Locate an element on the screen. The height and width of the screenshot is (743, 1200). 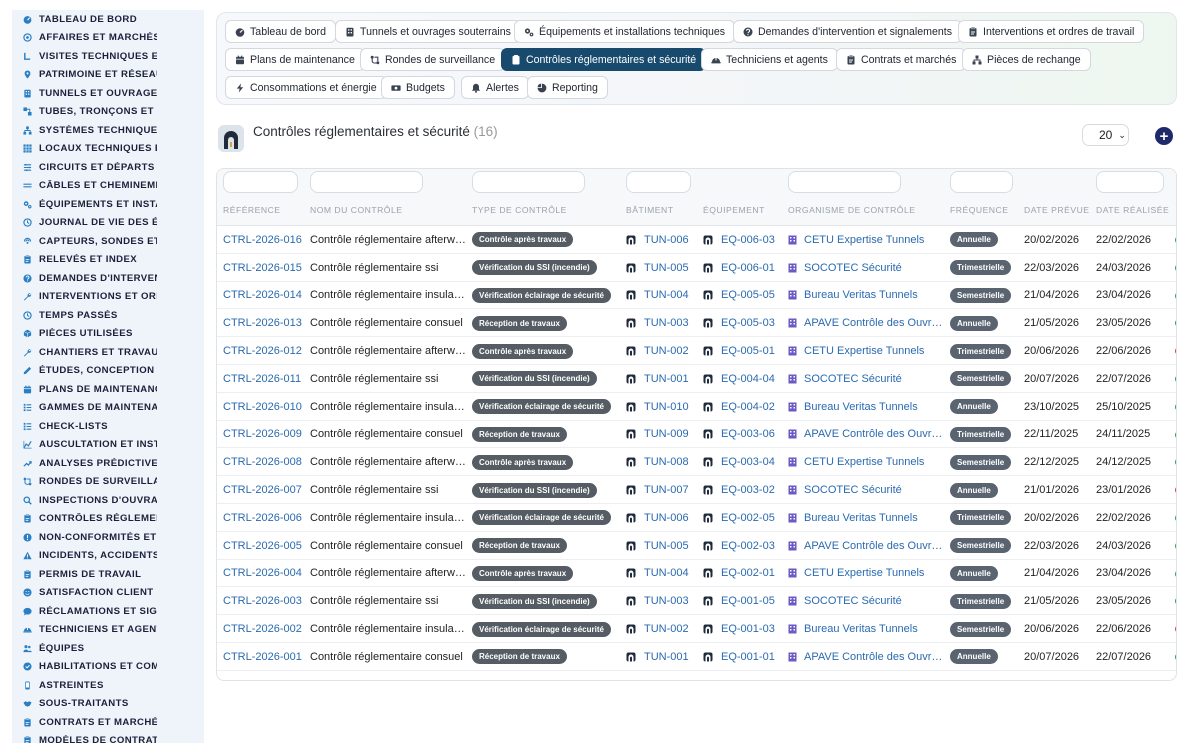
tab-7: Contrôles réglementaires et sécurité is located at coordinates (604, 59).